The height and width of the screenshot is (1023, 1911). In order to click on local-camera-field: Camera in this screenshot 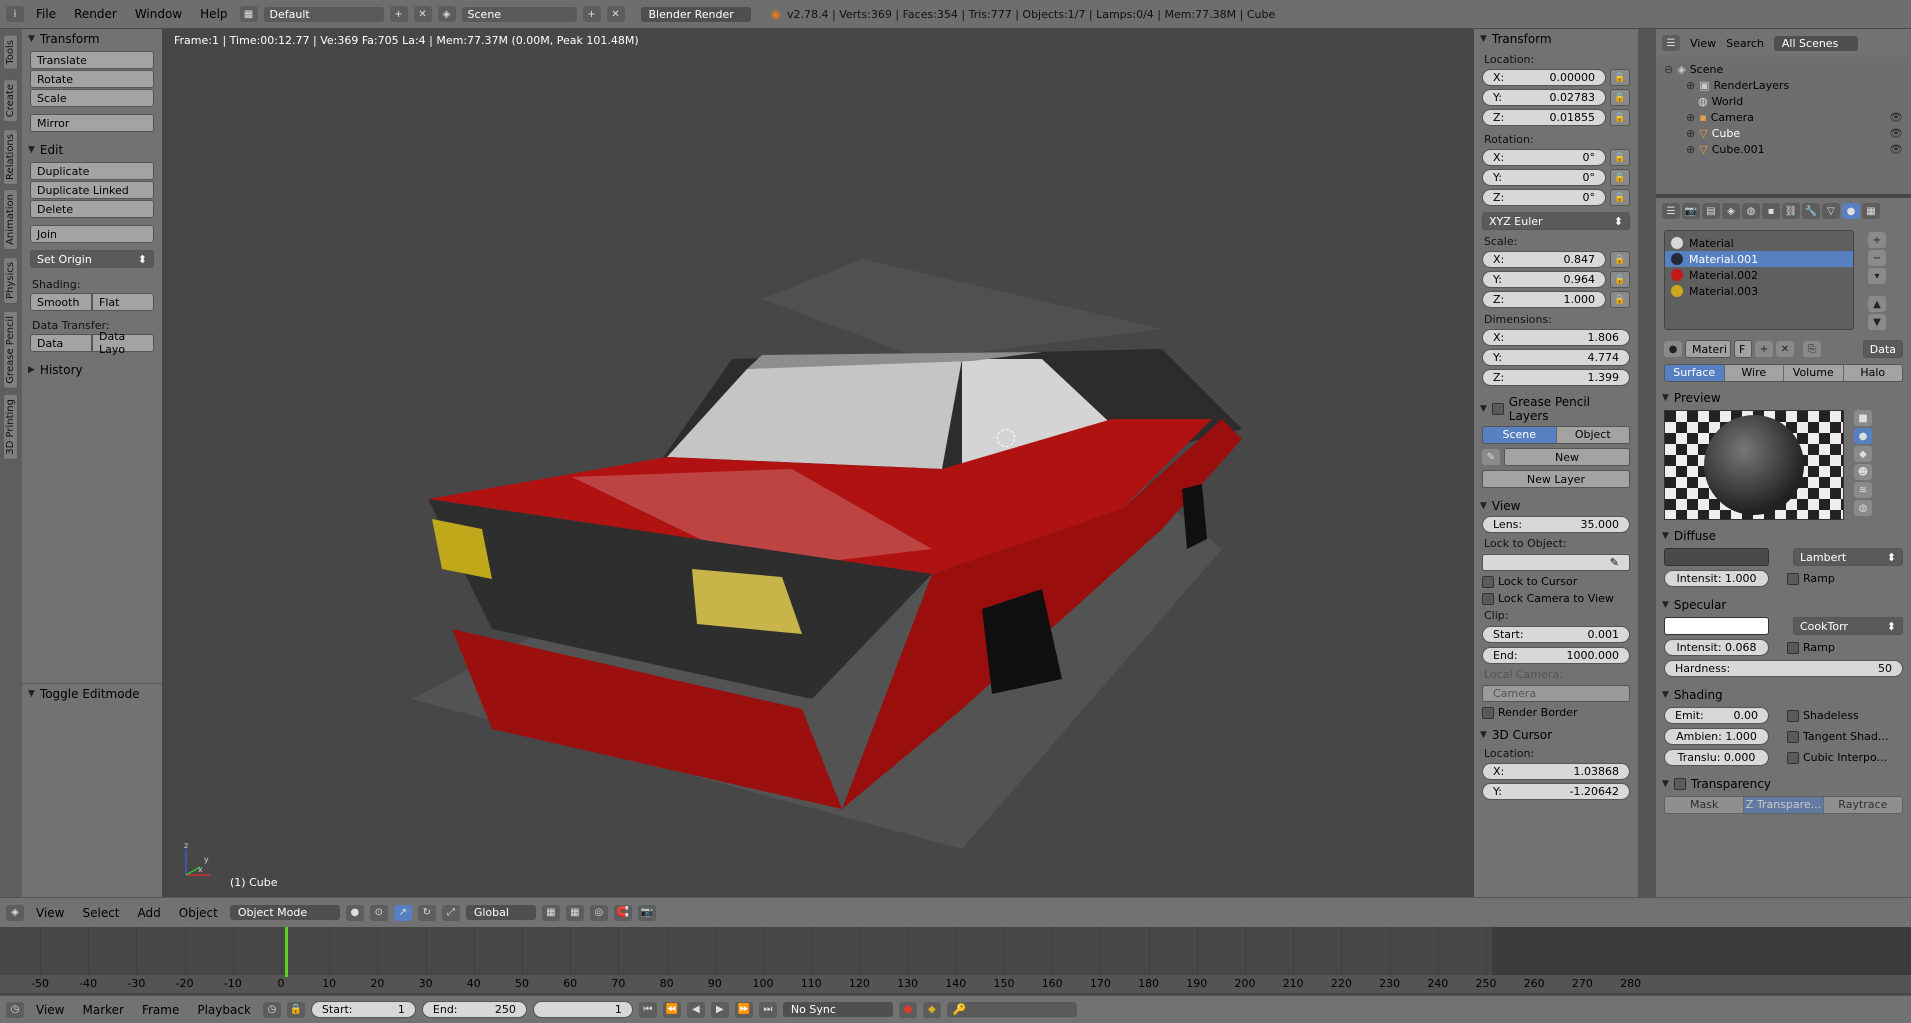, I will do `click(1556, 693)`.